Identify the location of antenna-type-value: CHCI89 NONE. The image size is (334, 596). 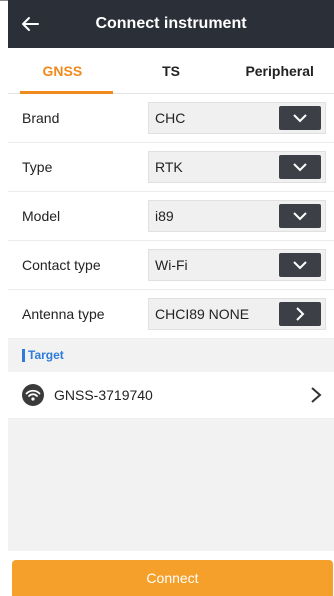
(202, 314).